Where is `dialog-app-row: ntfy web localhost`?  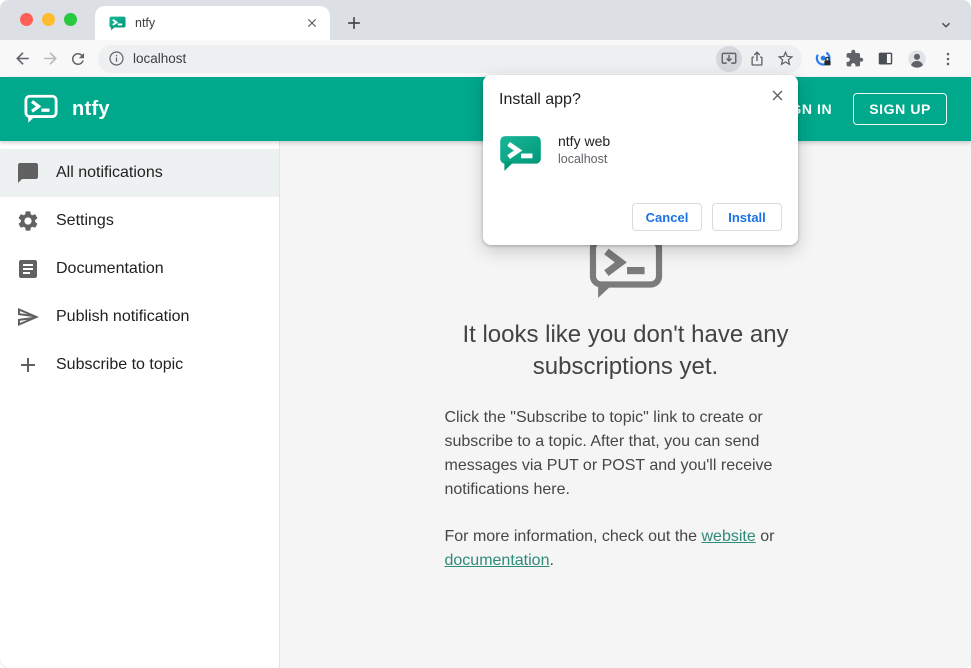
dialog-app-row: ntfy web localhost is located at coordinates (640, 153).